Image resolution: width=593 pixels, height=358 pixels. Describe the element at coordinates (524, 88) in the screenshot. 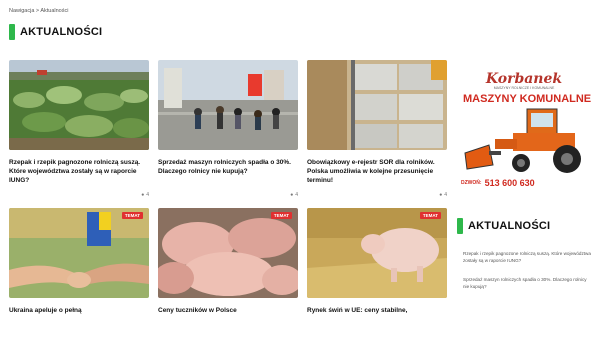

I see `ad-tagline: MASZYNY ROLNICZE I KOMUNALNE` at that location.